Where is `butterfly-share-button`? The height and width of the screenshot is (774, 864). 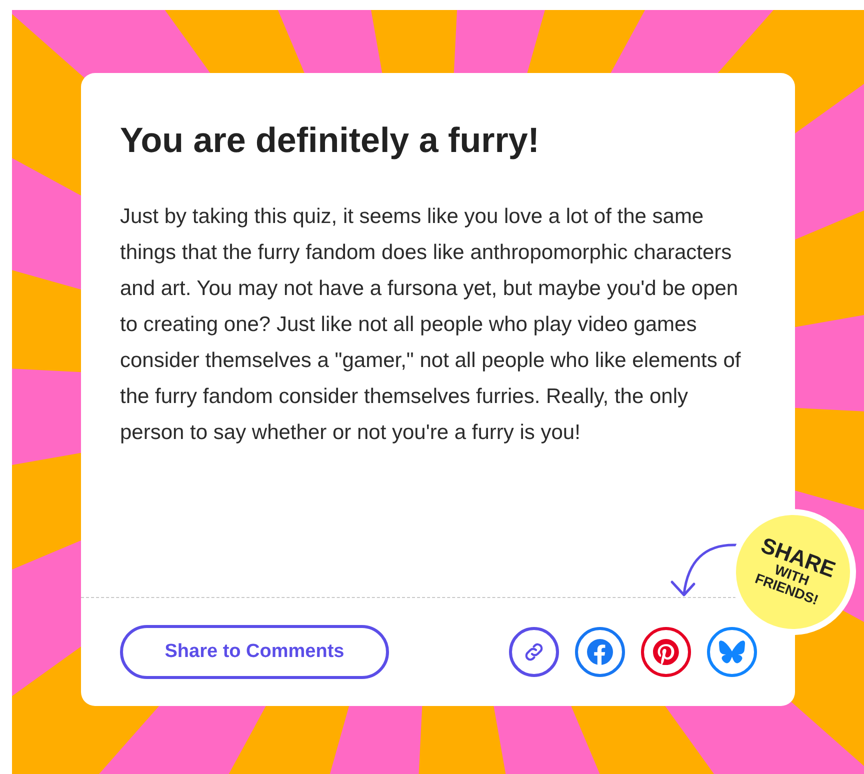
butterfly-share-button is located at coordinates (732, 652).